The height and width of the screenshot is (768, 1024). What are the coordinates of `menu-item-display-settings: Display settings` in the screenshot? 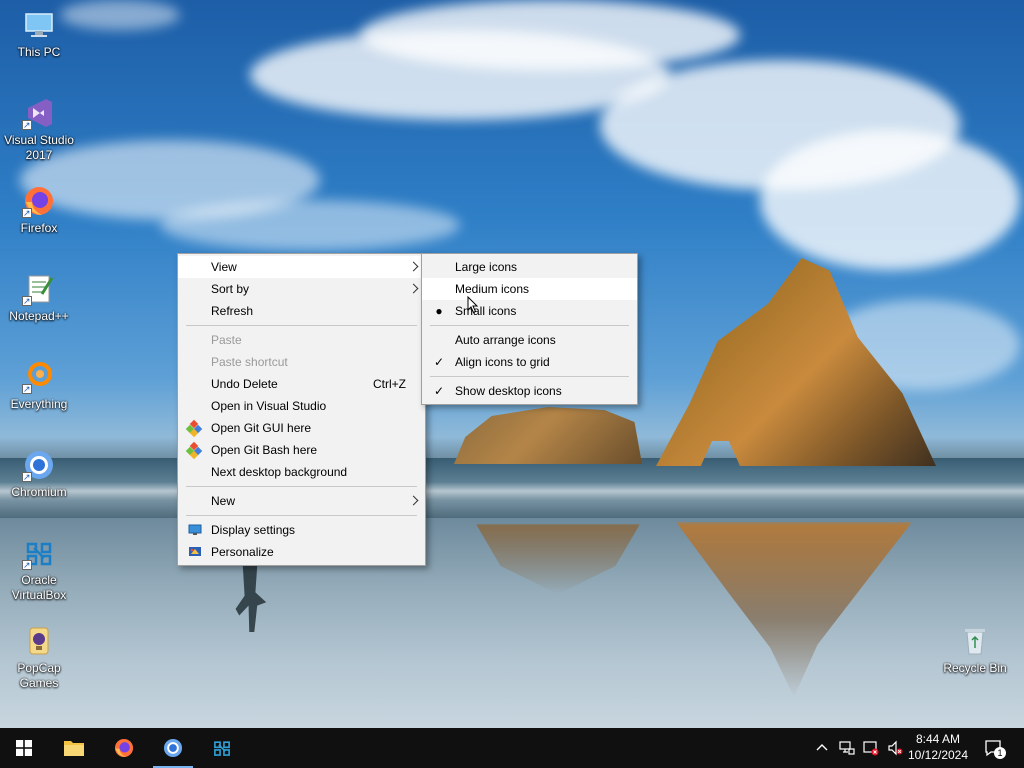 It's located at (301, 530).